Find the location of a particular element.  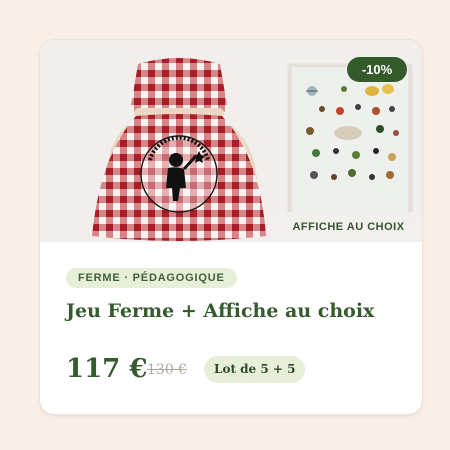

current-price: 117 € is located at coordinates (107, 369).